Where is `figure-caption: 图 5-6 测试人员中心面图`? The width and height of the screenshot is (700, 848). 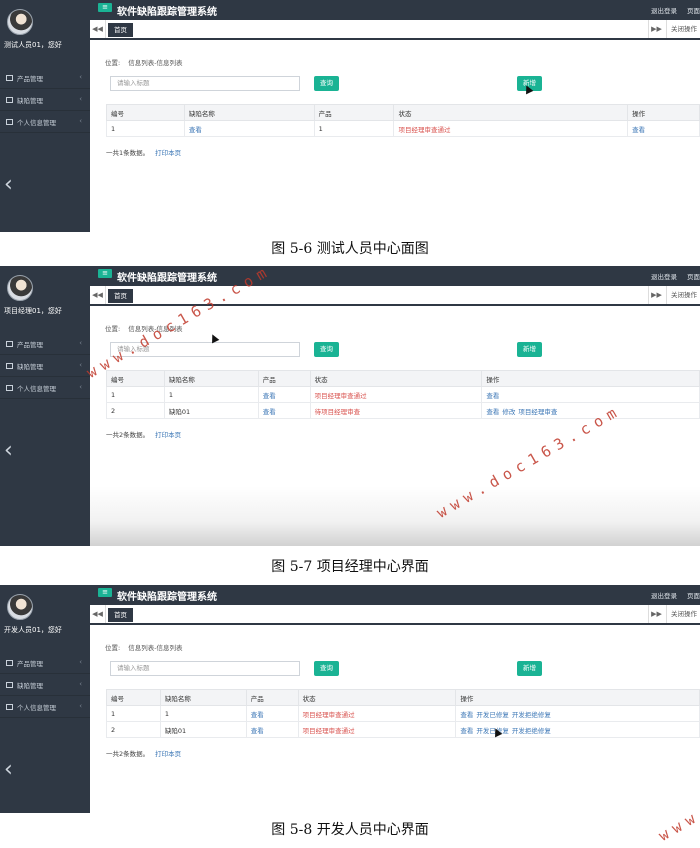 figure-caption: 图 5-6 测试人员中心面图 is located at coordinates (350, 249).